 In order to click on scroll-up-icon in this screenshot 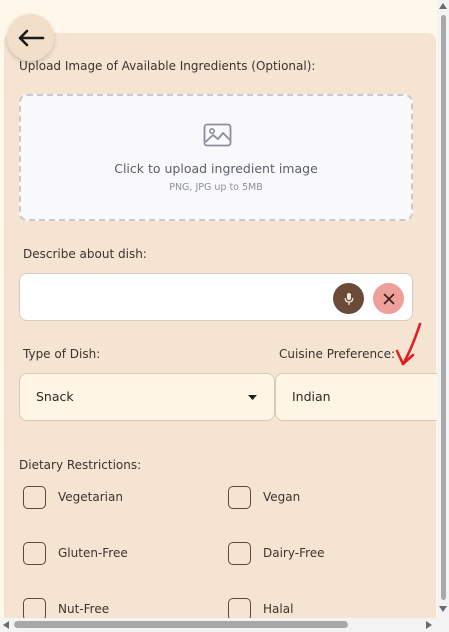, I will do `click(443, 6)`.